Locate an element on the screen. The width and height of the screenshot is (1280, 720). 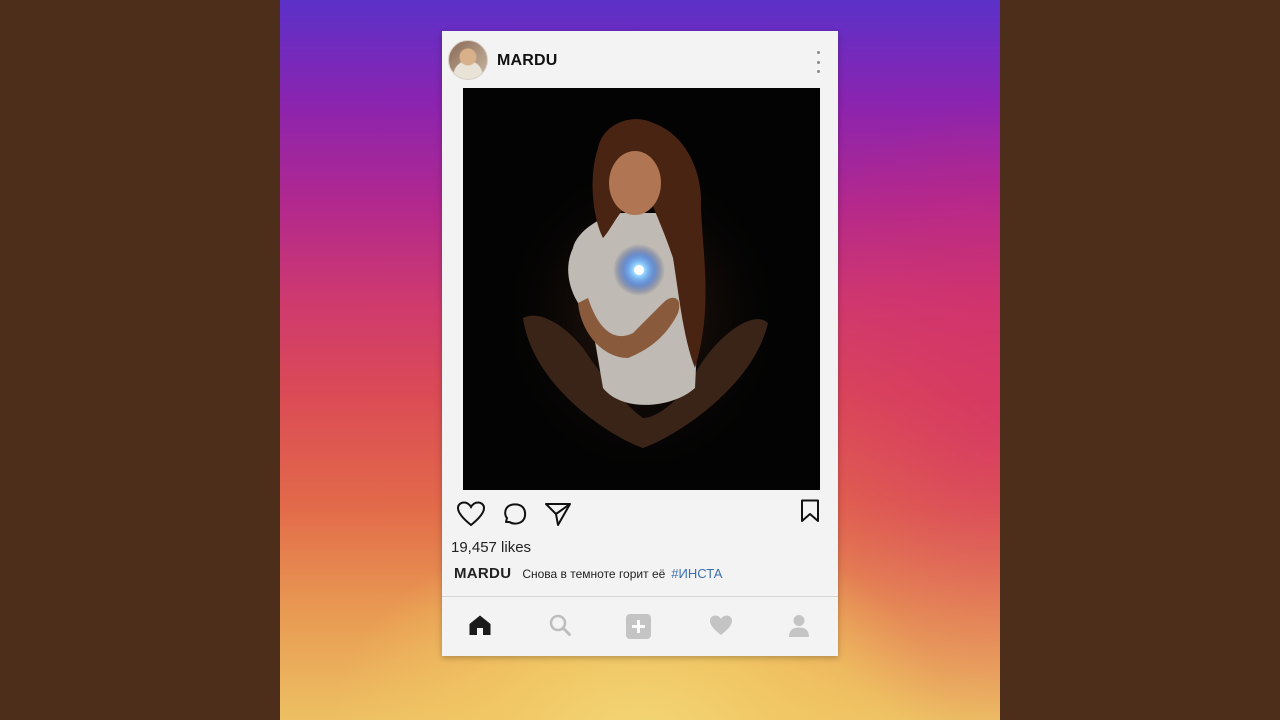
post-caption: MARDU Снова в темноте горит её #ИНСТА is located at coordinates (588, 575).